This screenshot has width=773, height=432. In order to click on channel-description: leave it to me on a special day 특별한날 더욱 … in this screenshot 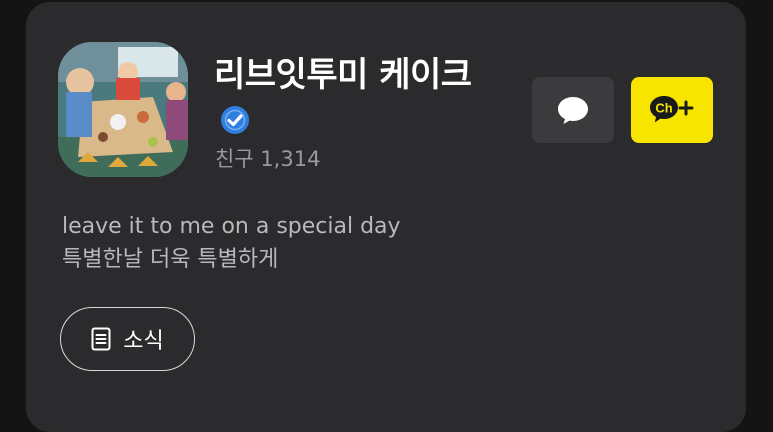, I will do `click(231, 243)`.